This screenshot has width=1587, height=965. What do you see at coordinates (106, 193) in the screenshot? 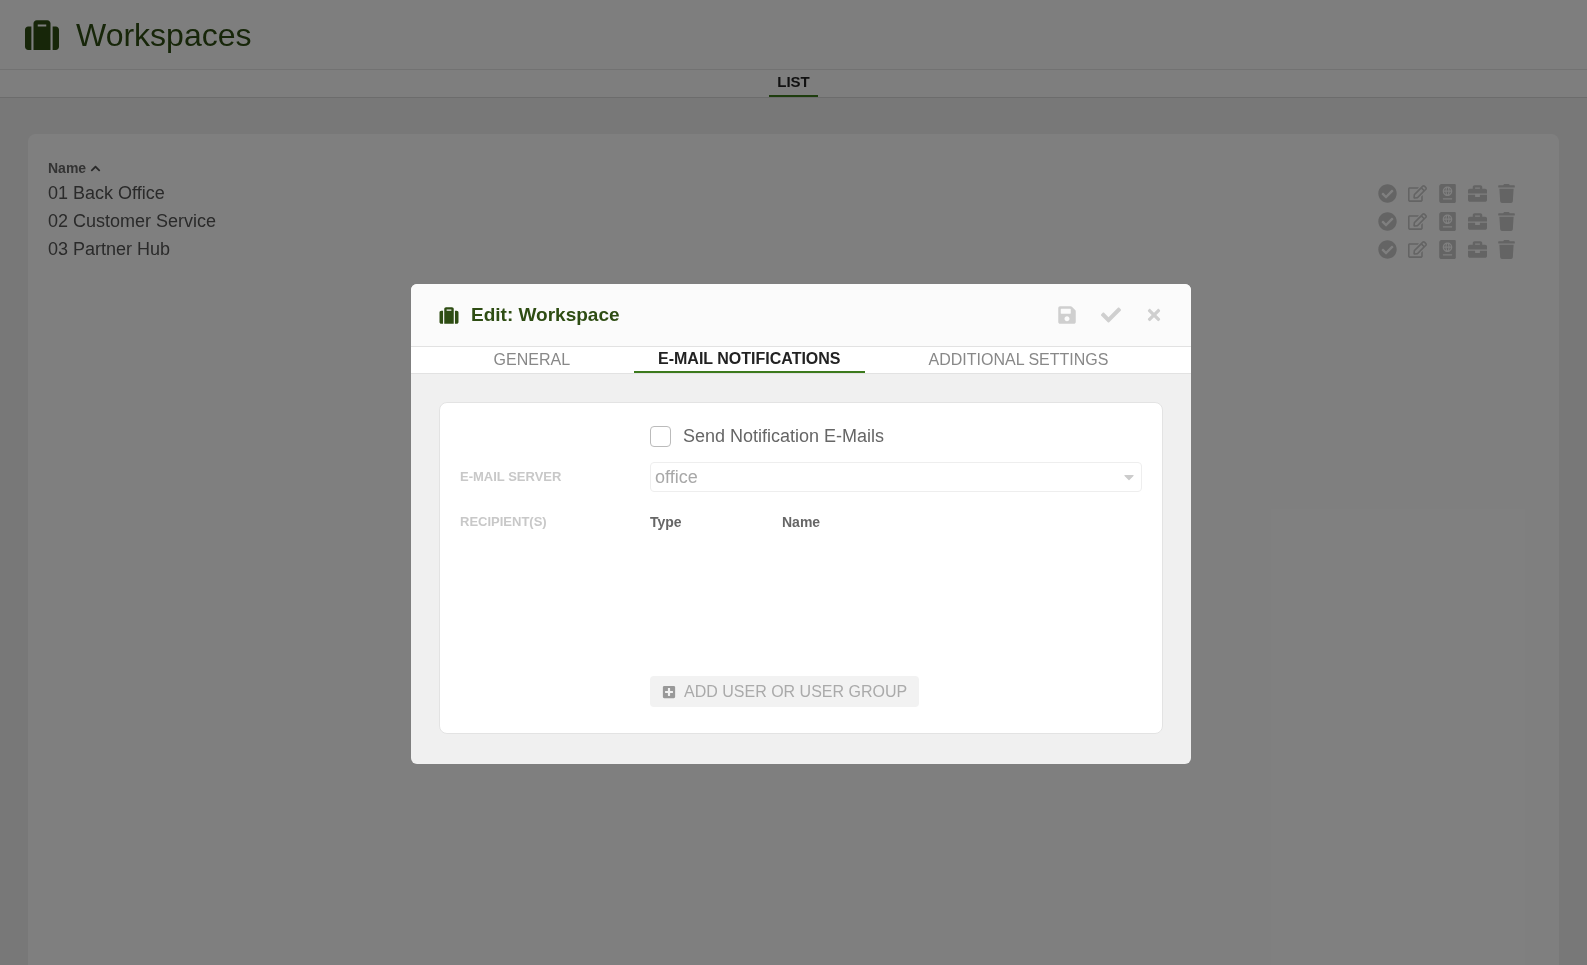
I see `workspace-name: 01 Back Office` at bounding box center [106, 193].